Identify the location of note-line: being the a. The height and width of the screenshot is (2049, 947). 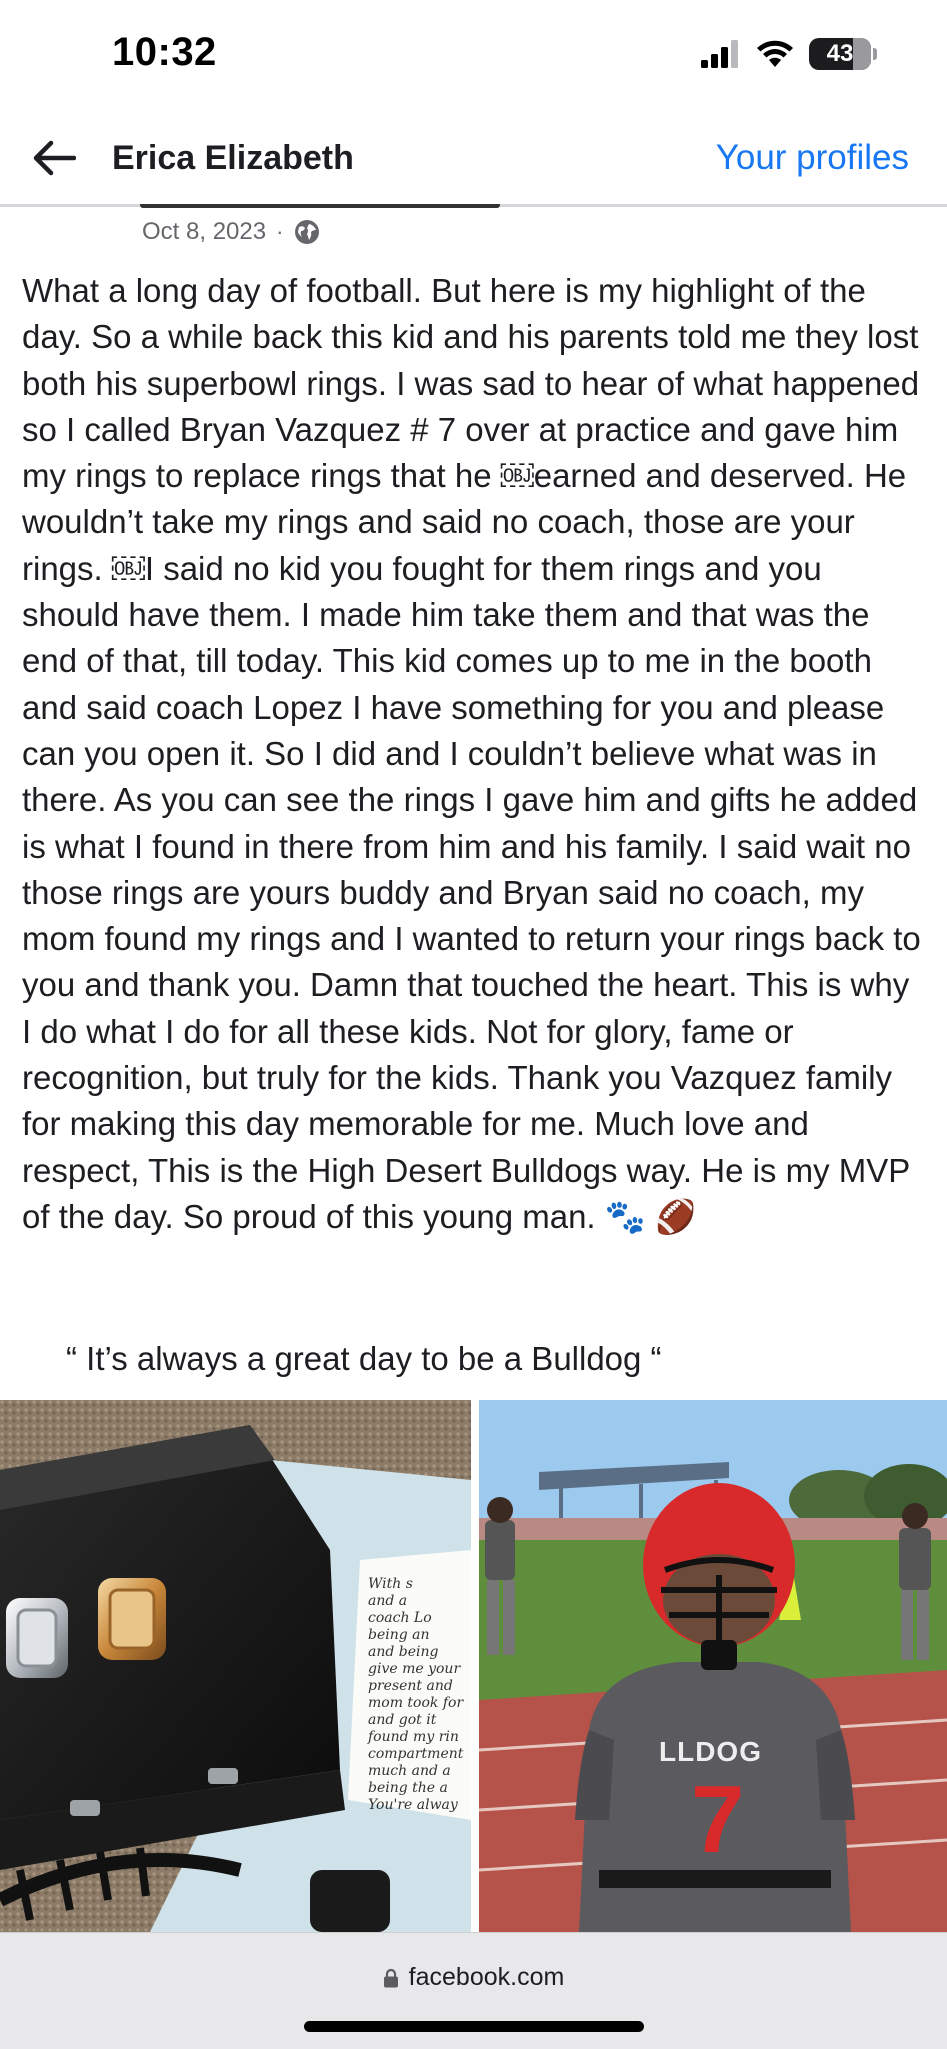
(408, 1788).